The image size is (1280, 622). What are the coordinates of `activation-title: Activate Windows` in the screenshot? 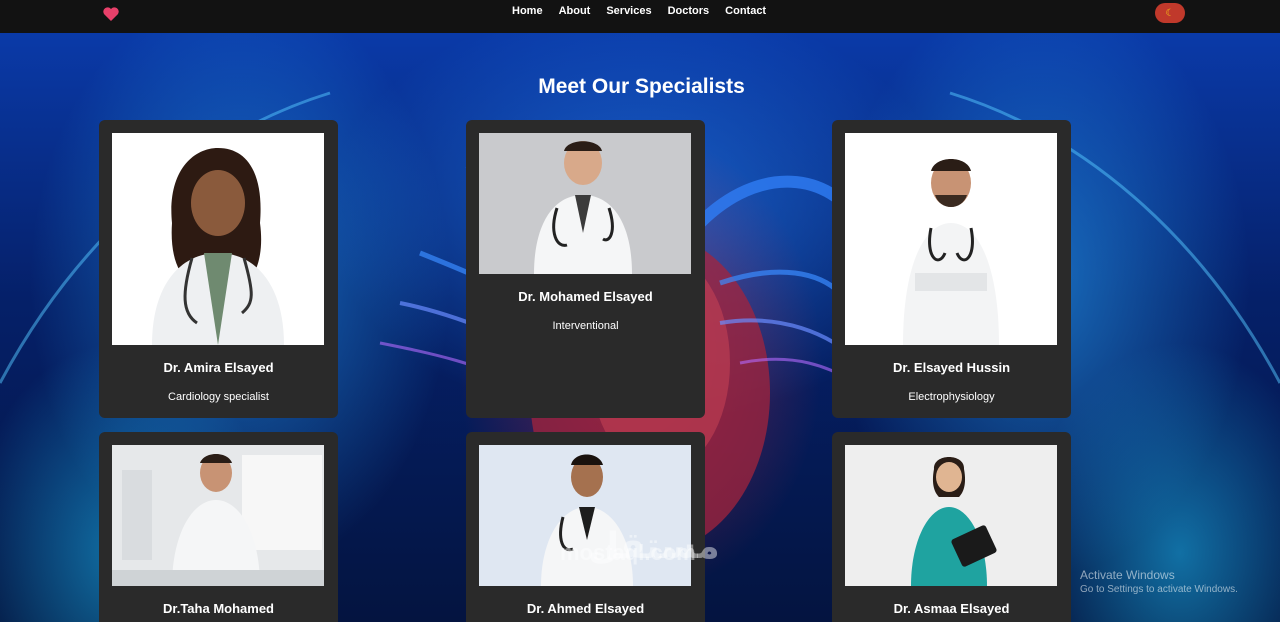 It's located at (1127, 575).